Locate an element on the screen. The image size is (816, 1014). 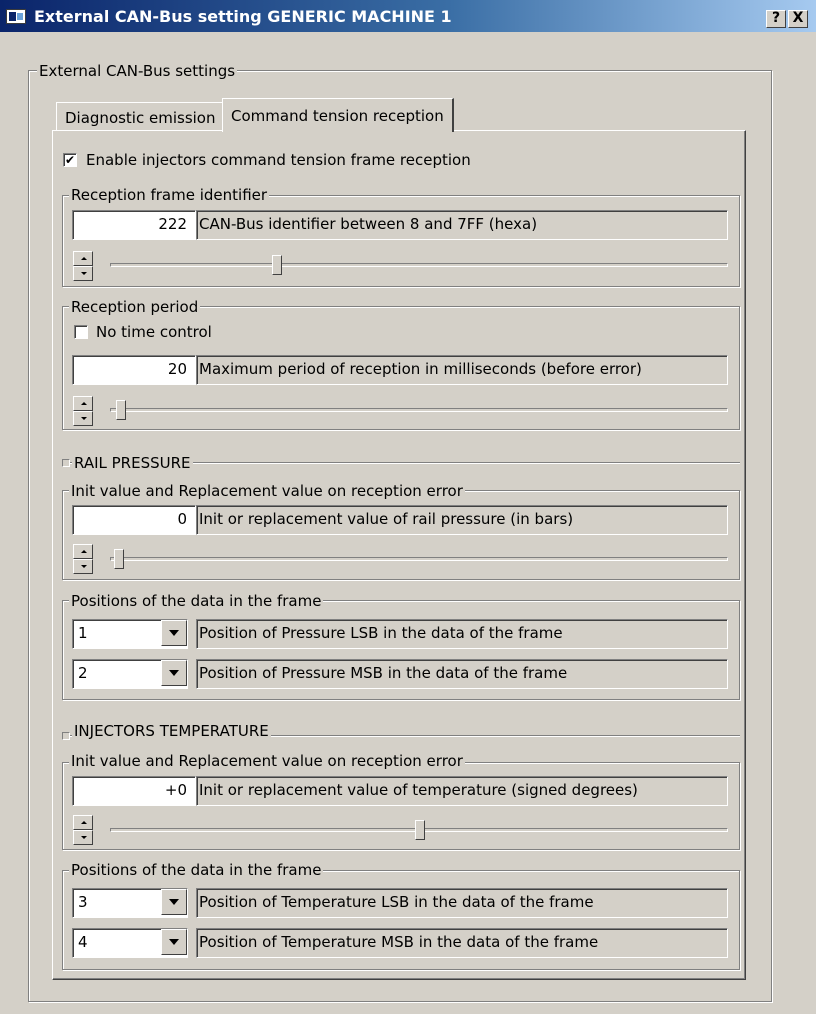
injectors-temperature-slider-thumb is located at coordinates (420, 830).